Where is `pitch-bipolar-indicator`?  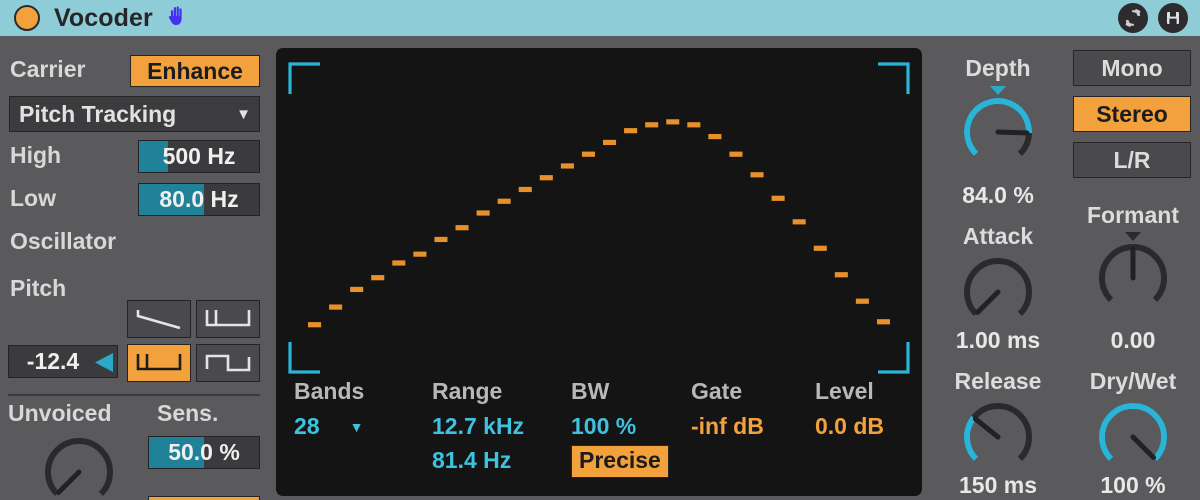
pitch-bipolar-indicator is located at coordinates (104, 362).